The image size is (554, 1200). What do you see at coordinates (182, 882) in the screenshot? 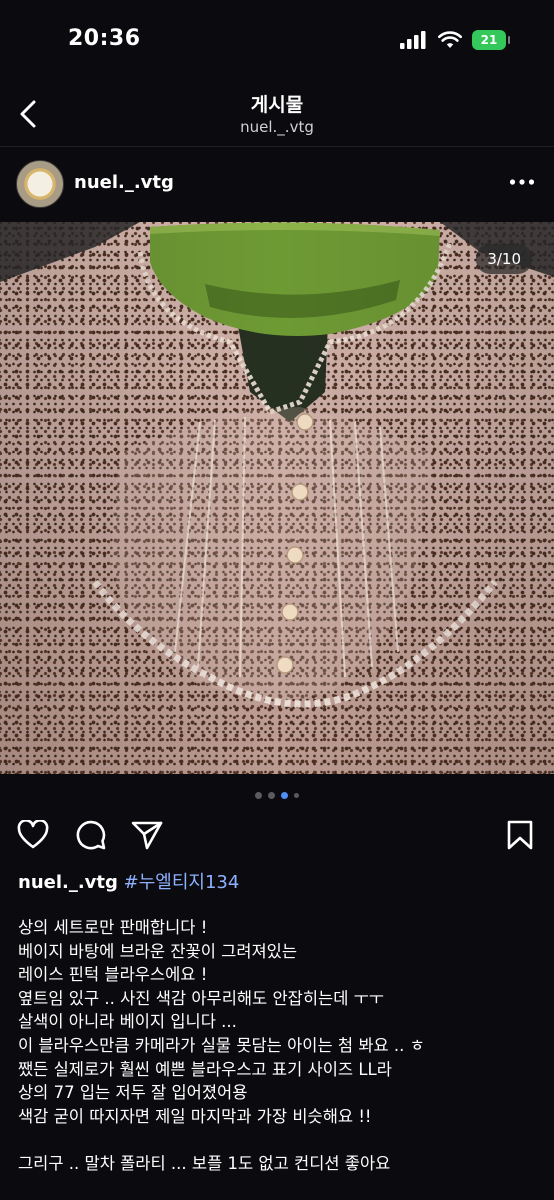
I see `caption-hashtag: #누엘티지134` at bounding box center [182, 882].